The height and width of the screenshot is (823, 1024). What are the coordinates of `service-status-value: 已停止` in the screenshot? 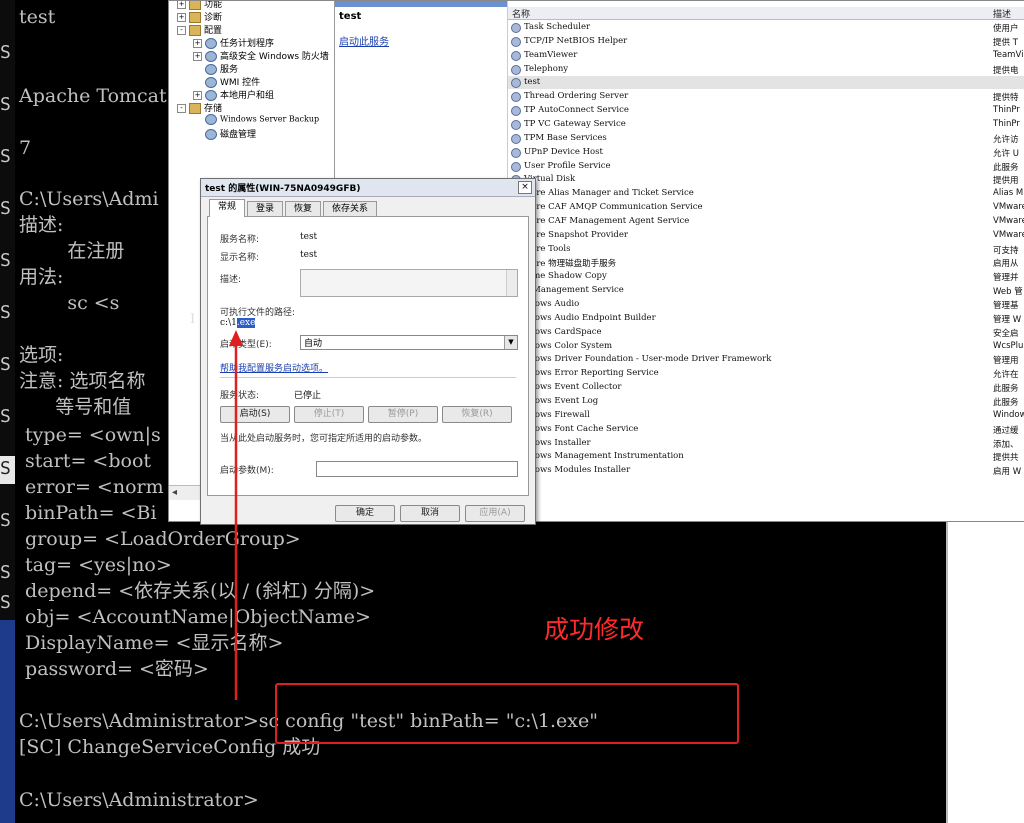 It's located at (308, 396).